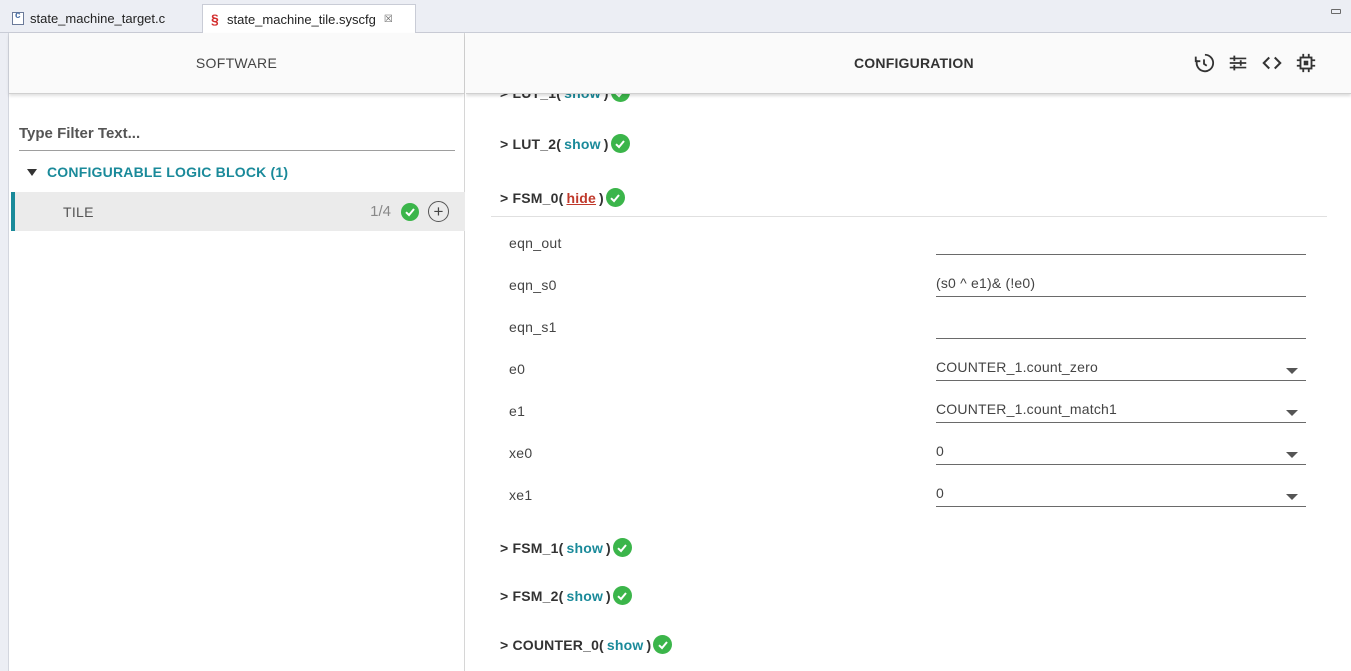  What do you see at coordinates (32, 172) in the screenshot?
I see `caret-down-icon` at bounding box center [32, 172].